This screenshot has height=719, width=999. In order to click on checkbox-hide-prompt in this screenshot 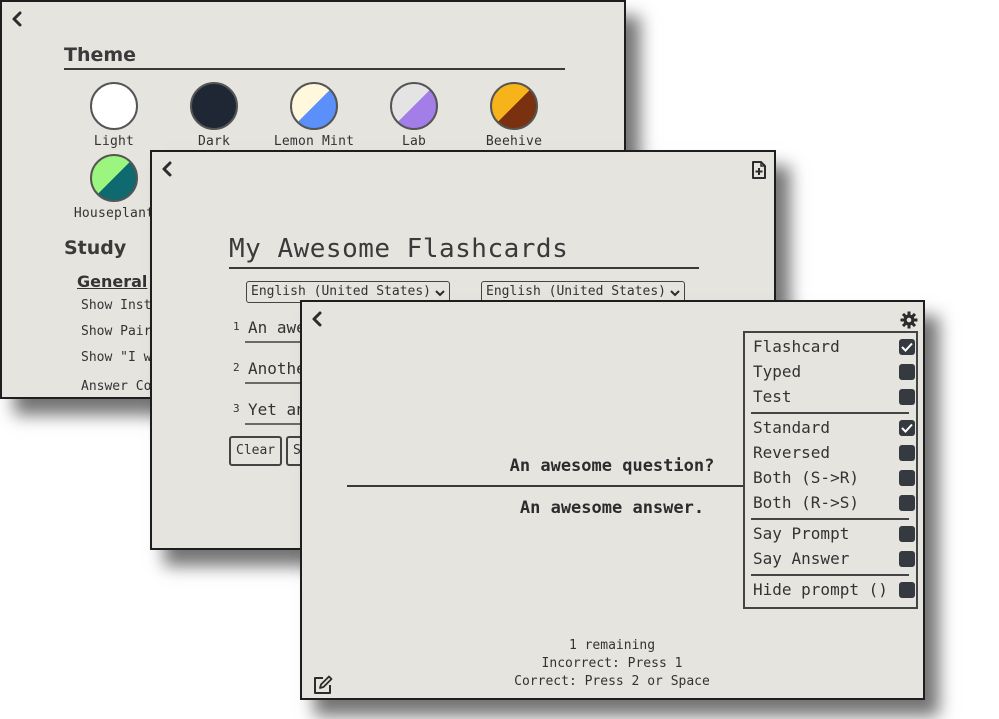, I will do `click(907, 590)`.